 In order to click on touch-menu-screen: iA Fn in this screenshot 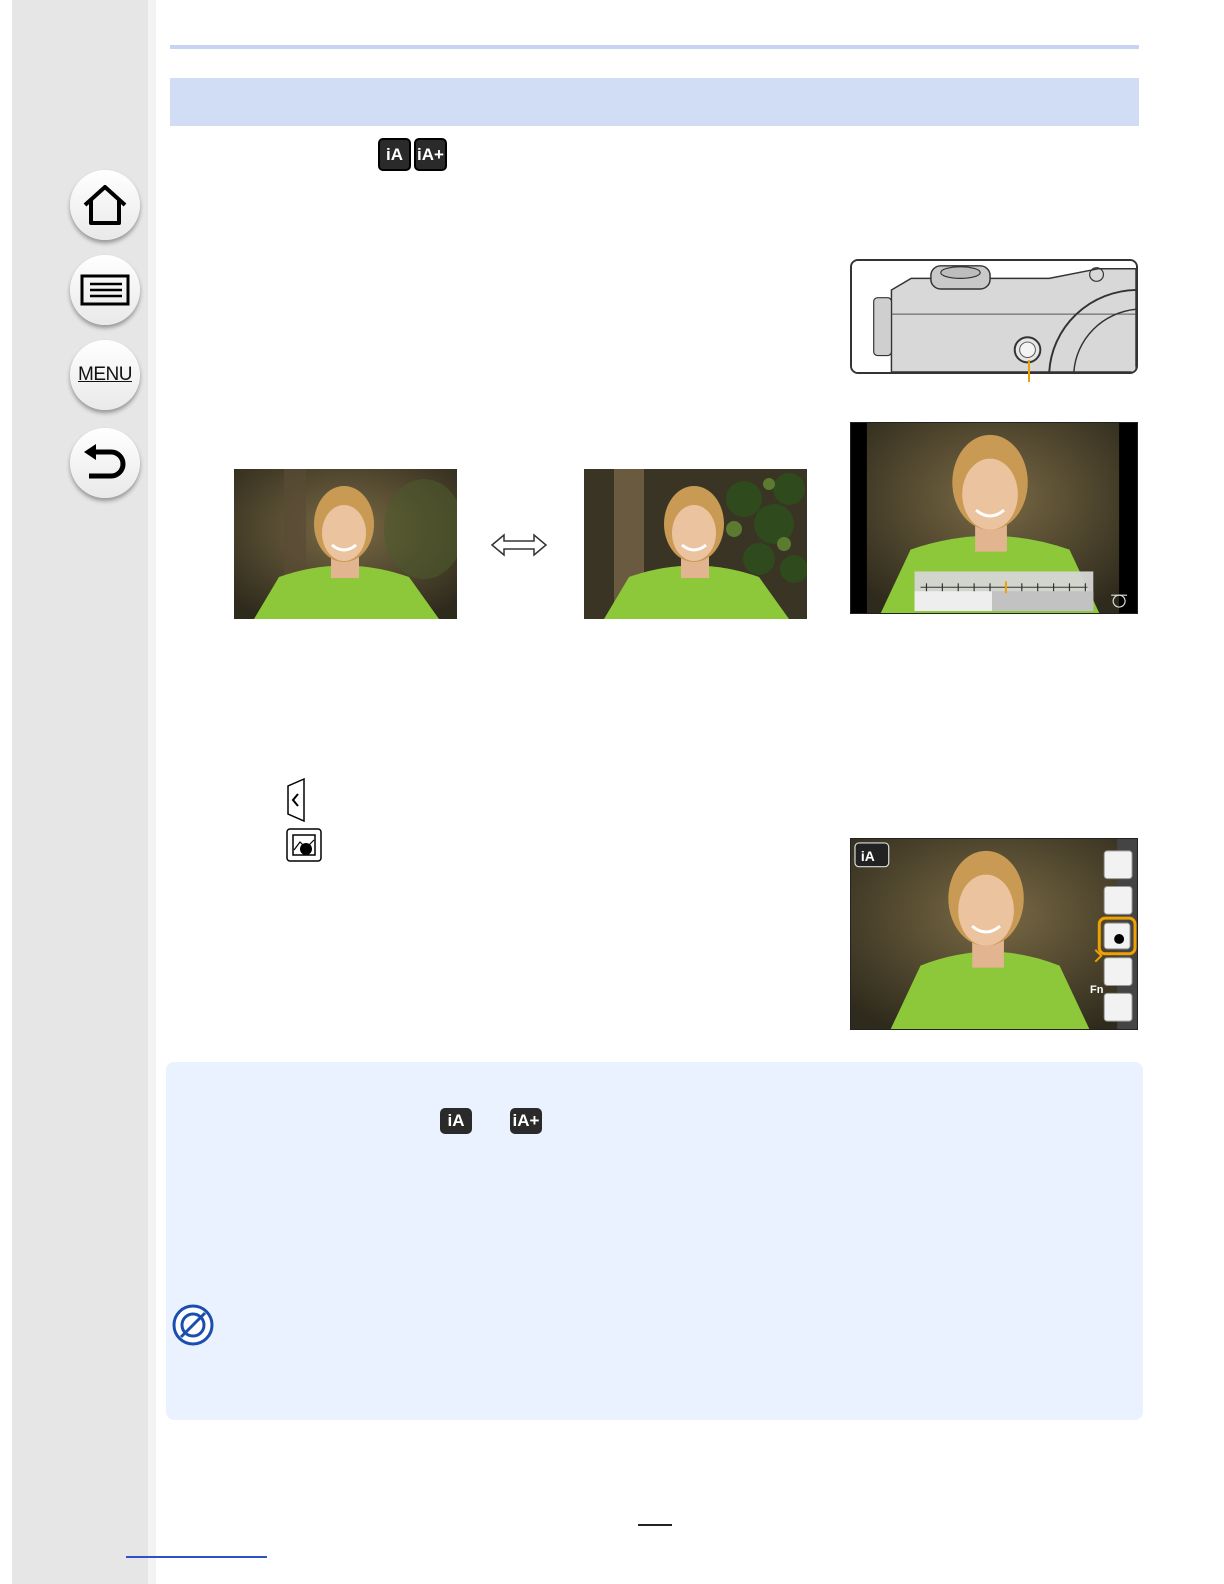, I will do `click(994, 934)`.